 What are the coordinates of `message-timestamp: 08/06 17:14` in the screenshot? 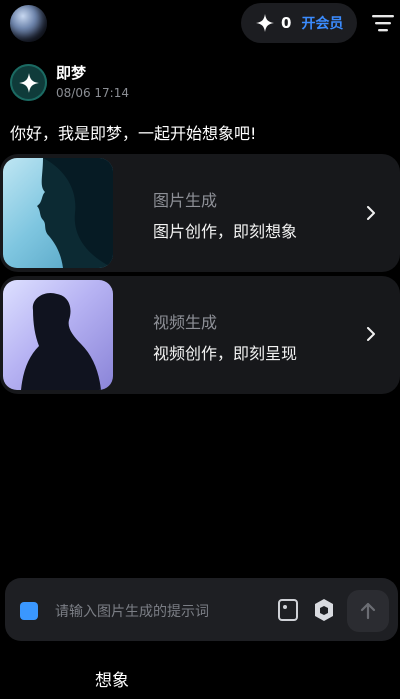 It's located at (92, 93).